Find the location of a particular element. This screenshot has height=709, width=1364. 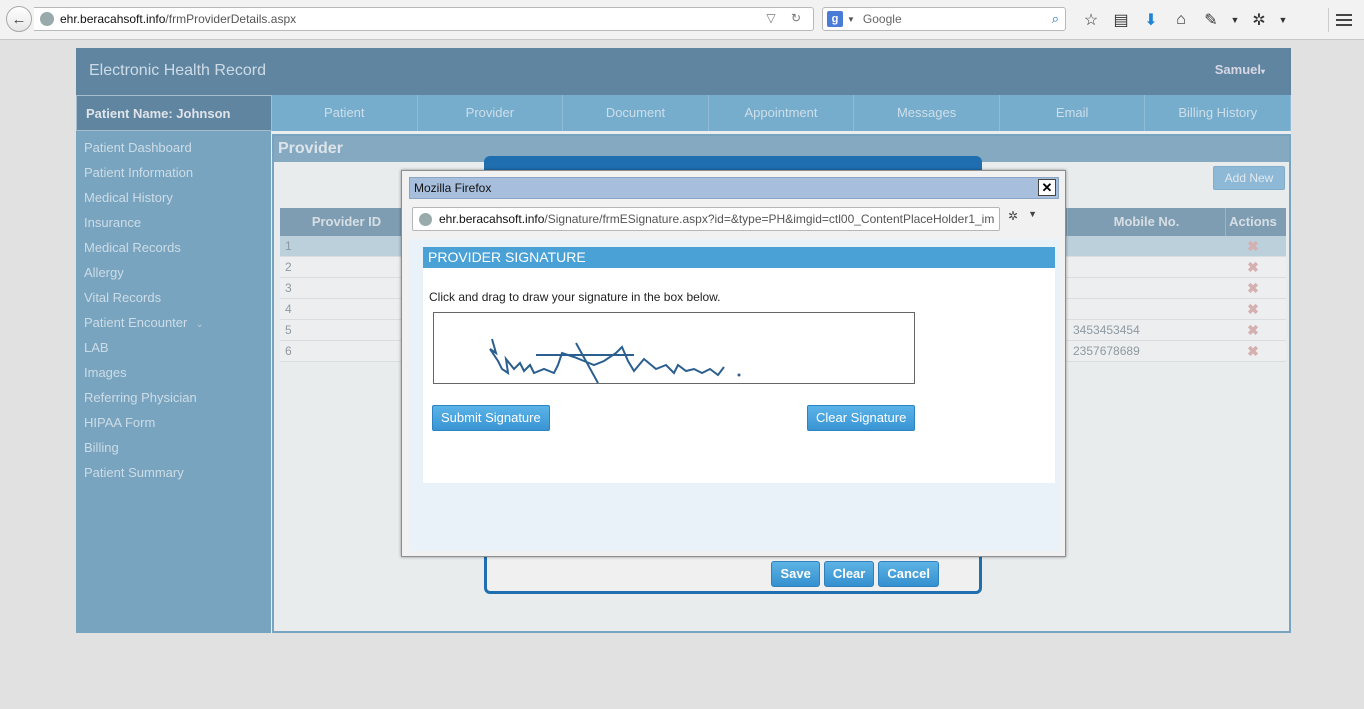

close-icon: ✕ is located at coordinates (1047, 187).